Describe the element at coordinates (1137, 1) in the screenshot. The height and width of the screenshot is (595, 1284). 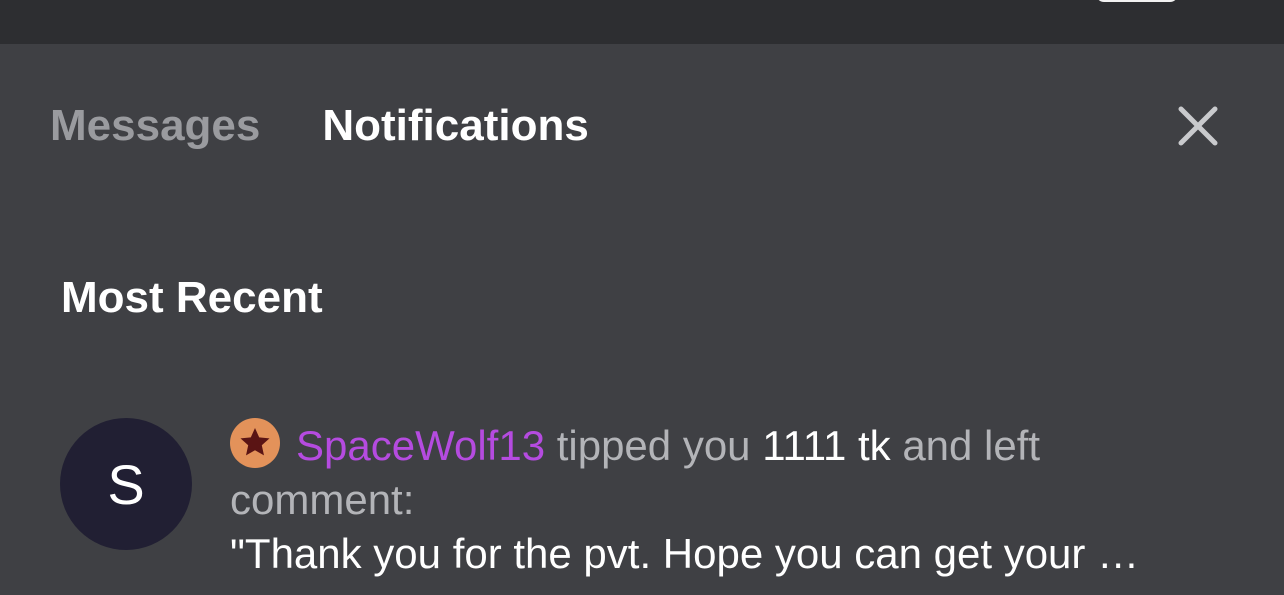
I see `home-indicator` at that location.